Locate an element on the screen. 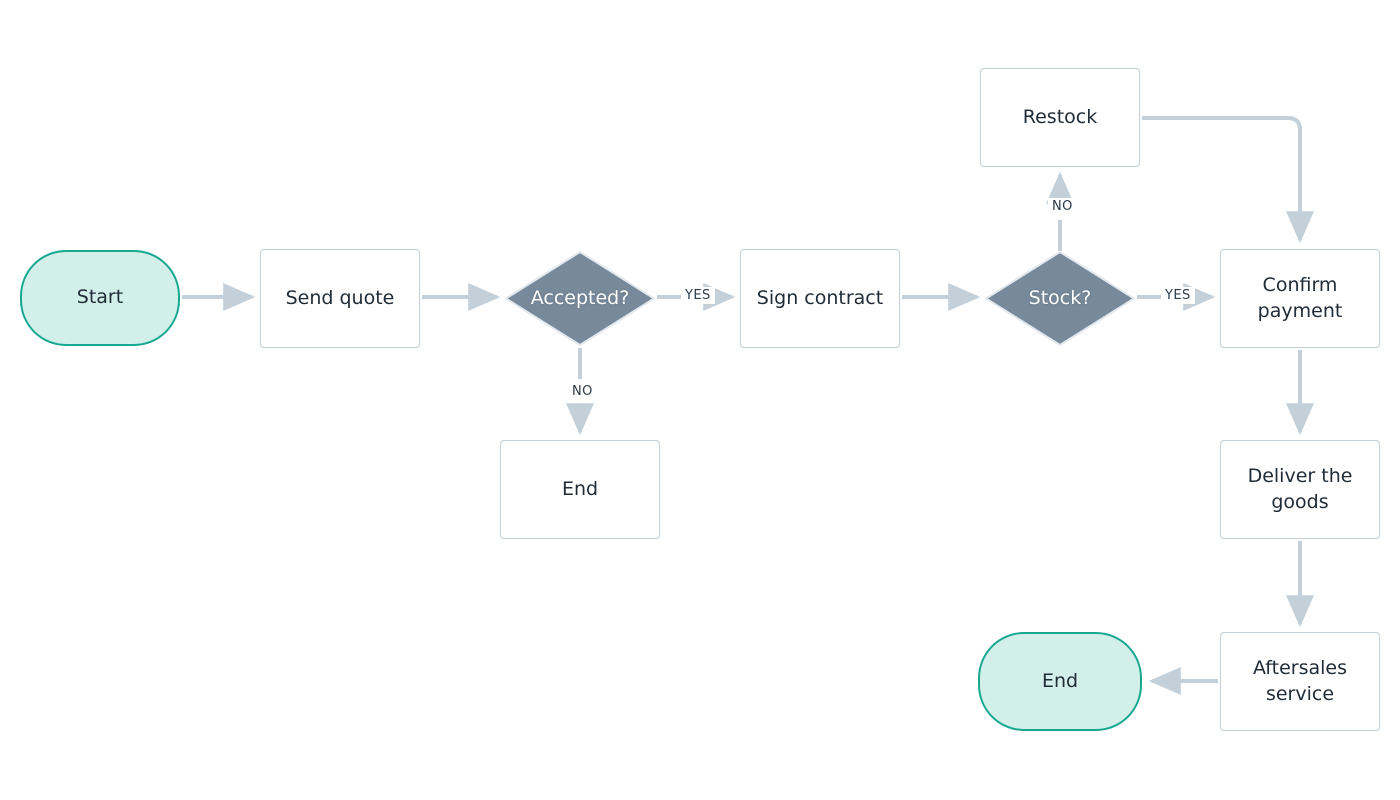  node-confirm-payment: Confirm payment is located at coordinates (1300, 298).